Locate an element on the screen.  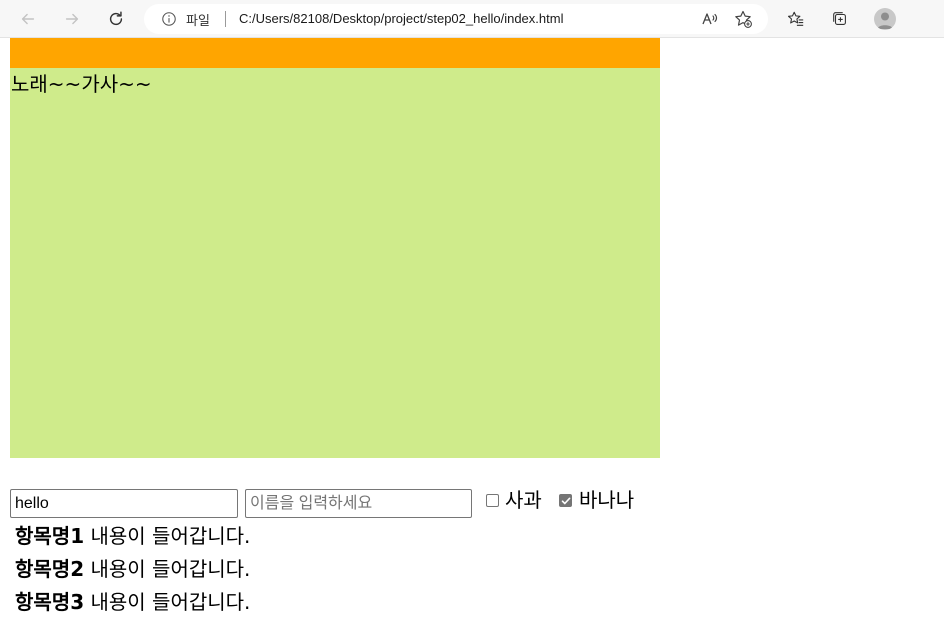
add-favorite-icon is located at coordinates (743, 21).